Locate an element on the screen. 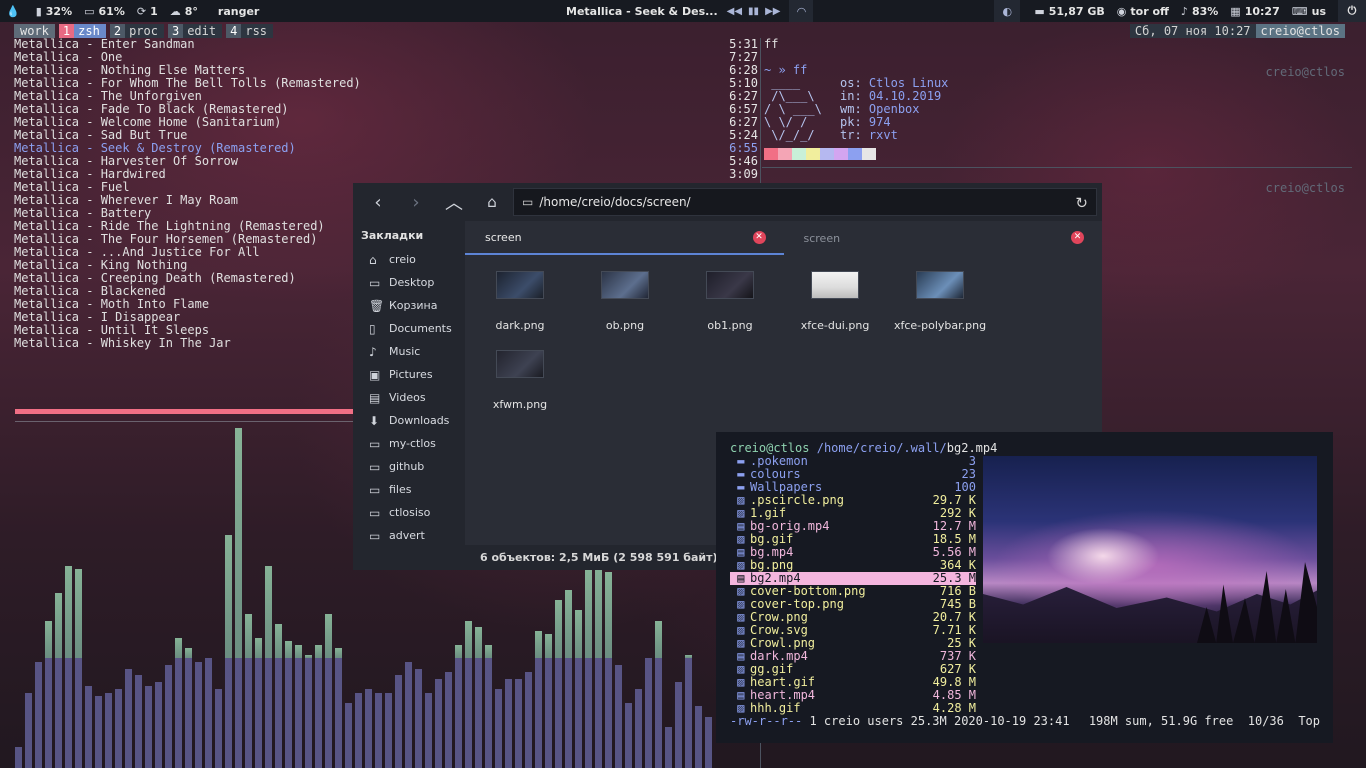 The width and height of the screenshot is (1366, 768). tmux-window-4: 4 rss is located at coordinates (250, 31).